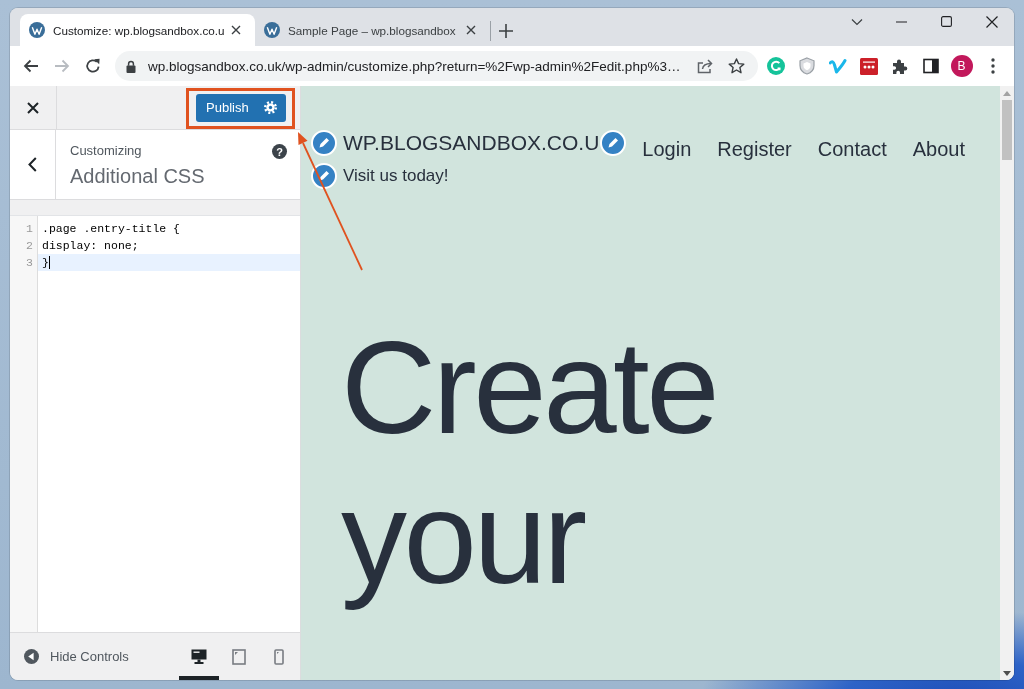  What do you see at coordinates (29, 229) in the screenshot?
I see `line-number: 1` at bounding box center [29, 229].